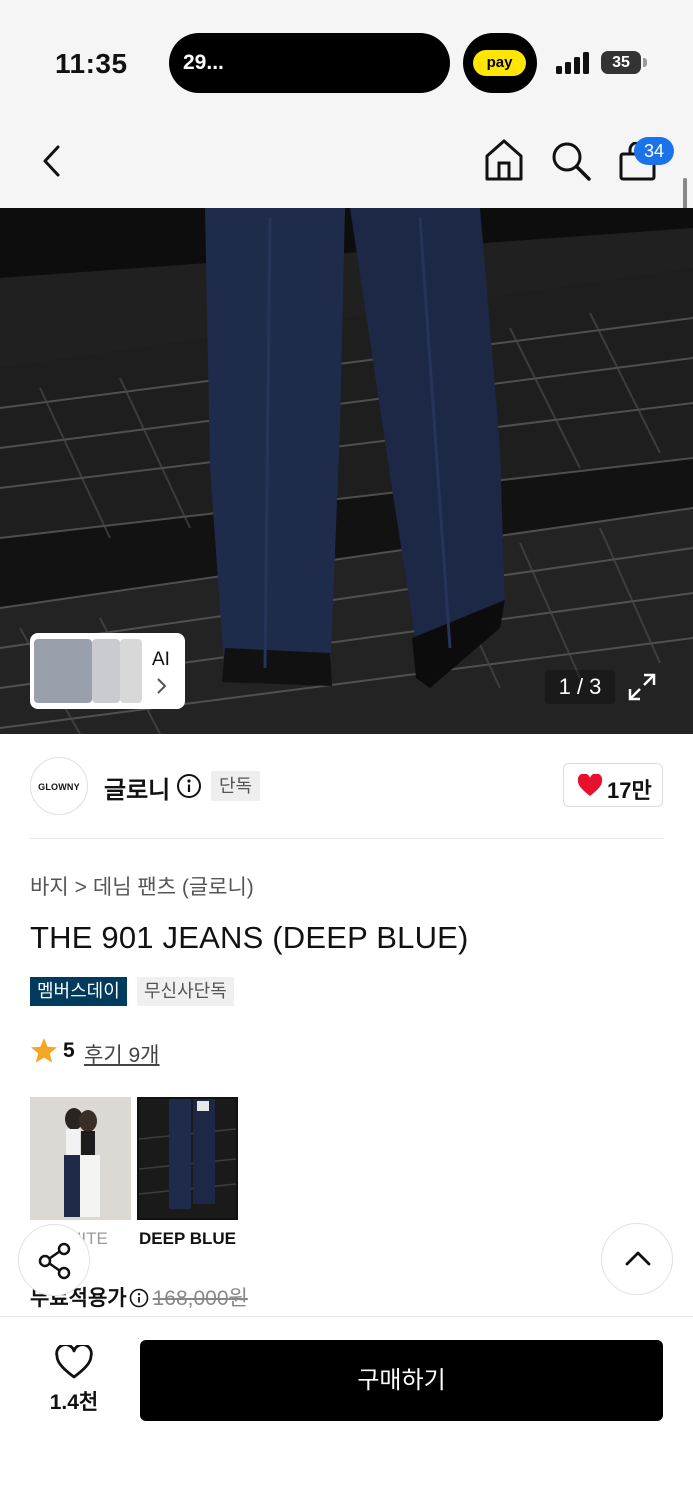 The image size is (693, 1500). I want to click on heart-outline-icon, so click(74, 1363).